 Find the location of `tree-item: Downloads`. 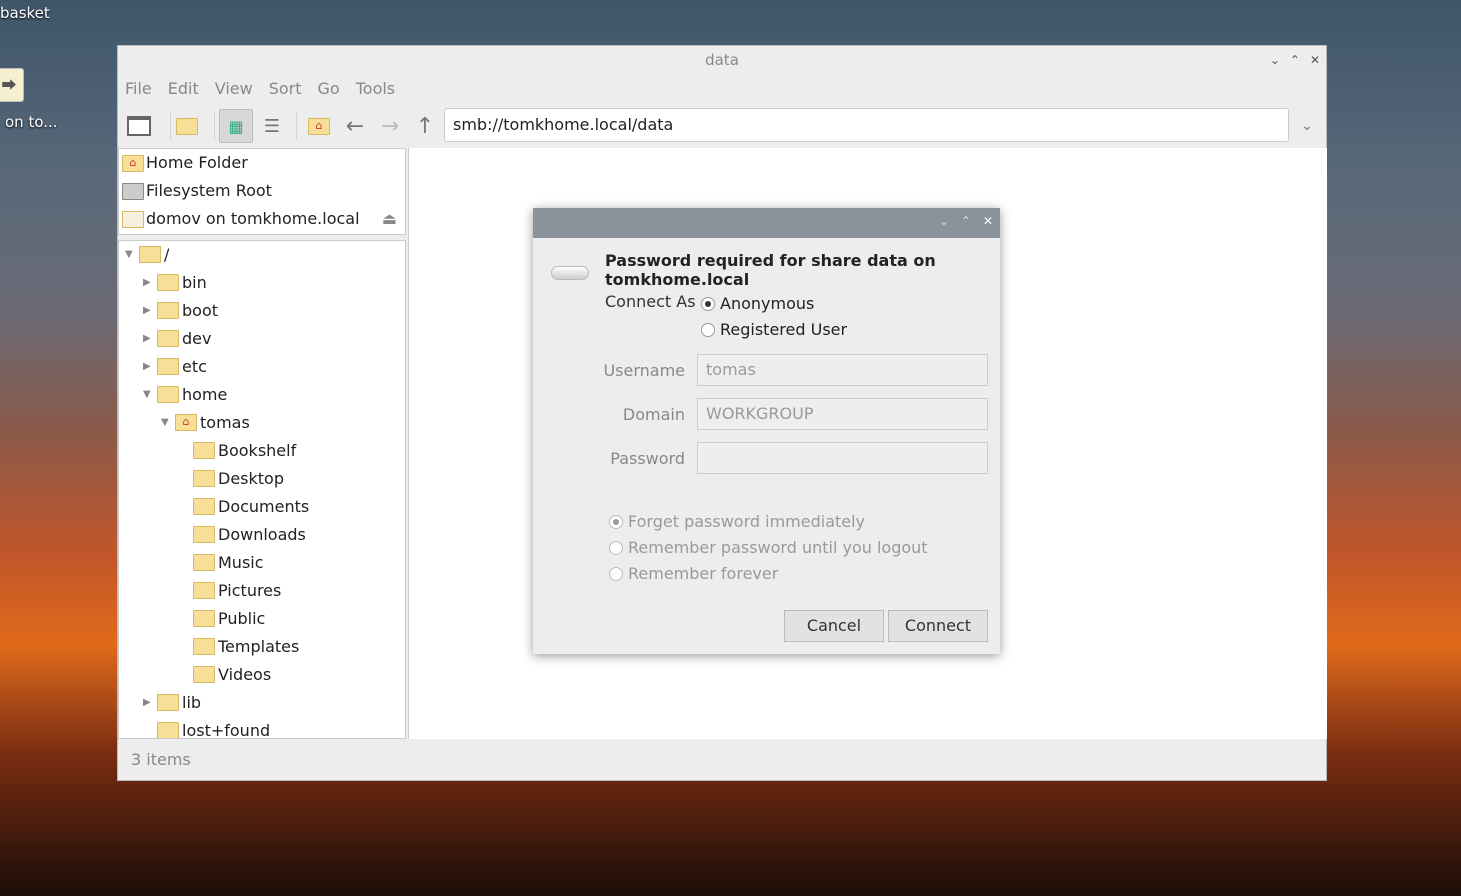

tree-item: Downloads is located at coordinates (262, 535).